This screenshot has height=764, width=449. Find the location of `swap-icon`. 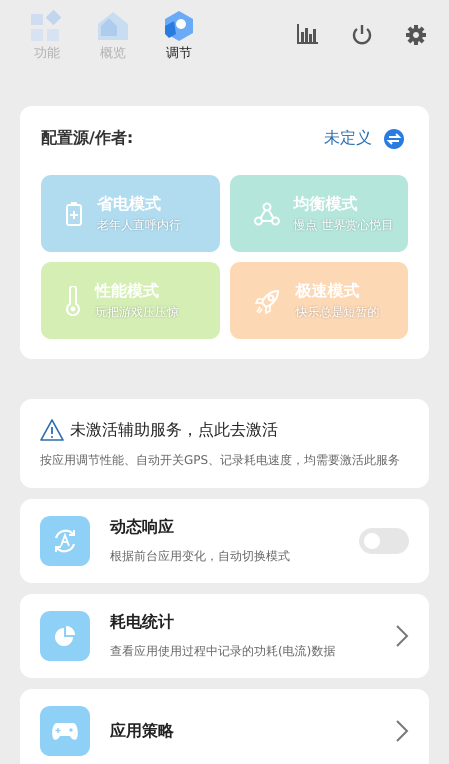

swap-icon is located at coordinates (394, 138).